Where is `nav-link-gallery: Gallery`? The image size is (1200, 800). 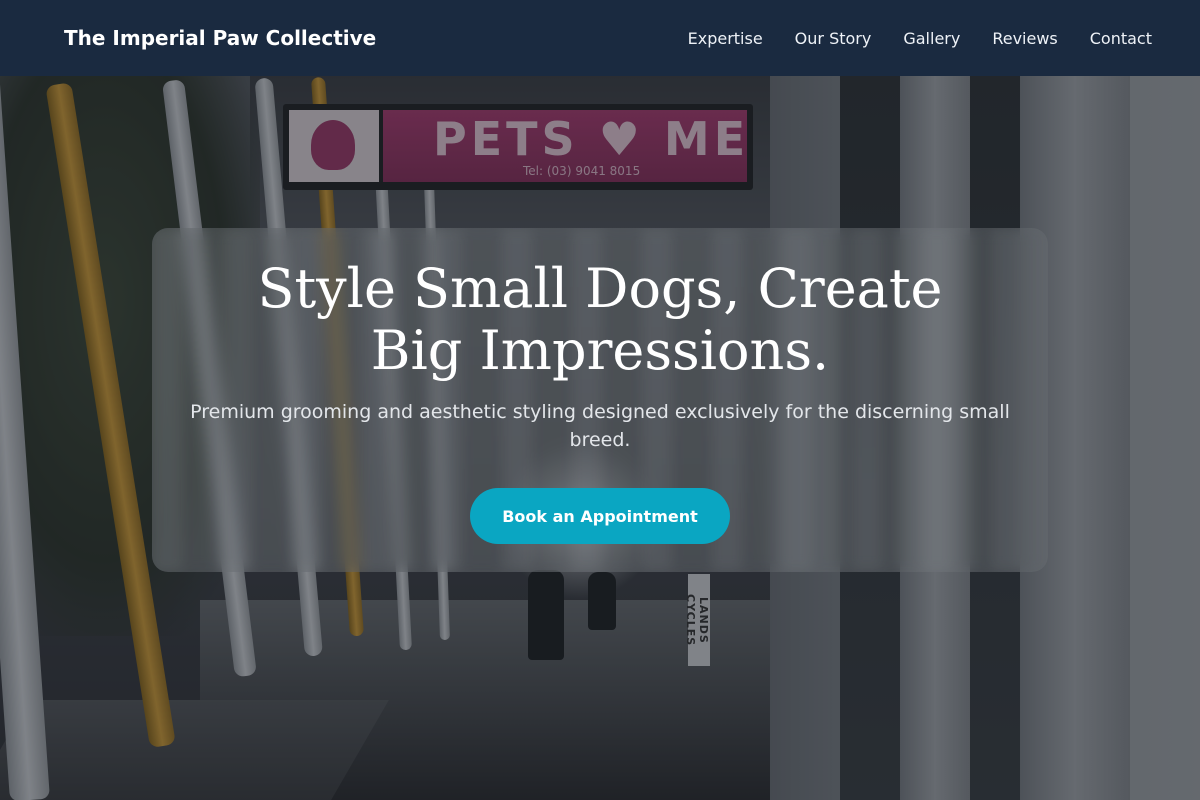
nav-link-gallery: Gallery is located at coordinates (931, 38).